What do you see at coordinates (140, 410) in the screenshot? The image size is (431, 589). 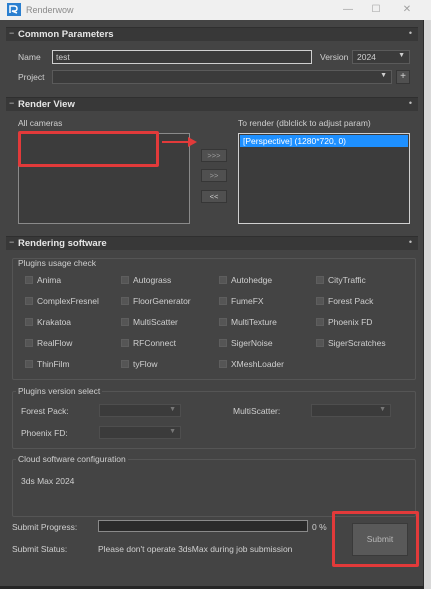 I see `forest-pack-version-select: ▼` at bounding box center [140, 410].